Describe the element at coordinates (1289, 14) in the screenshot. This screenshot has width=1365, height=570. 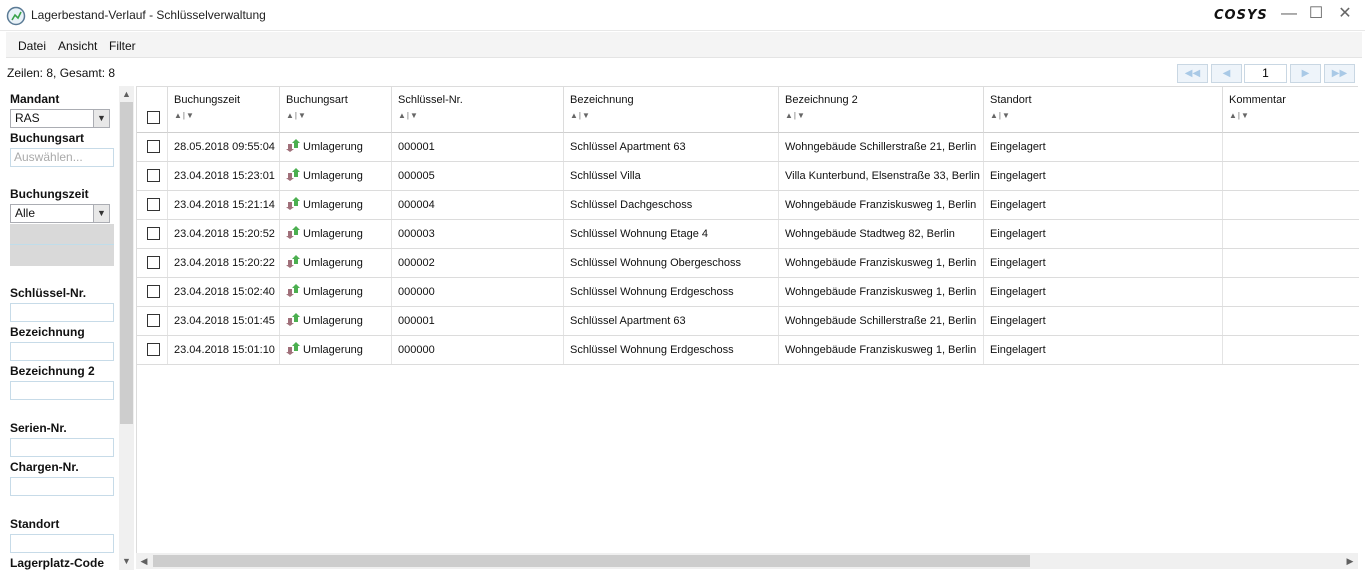
I see `minimize-button: —` at that location.